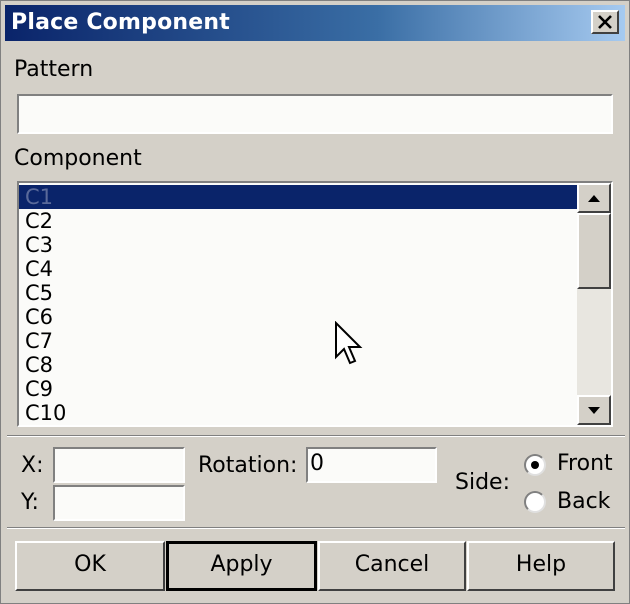 This screenshot has height=604, width=630. I want to click on side-label: Side:, so click(482, 482).